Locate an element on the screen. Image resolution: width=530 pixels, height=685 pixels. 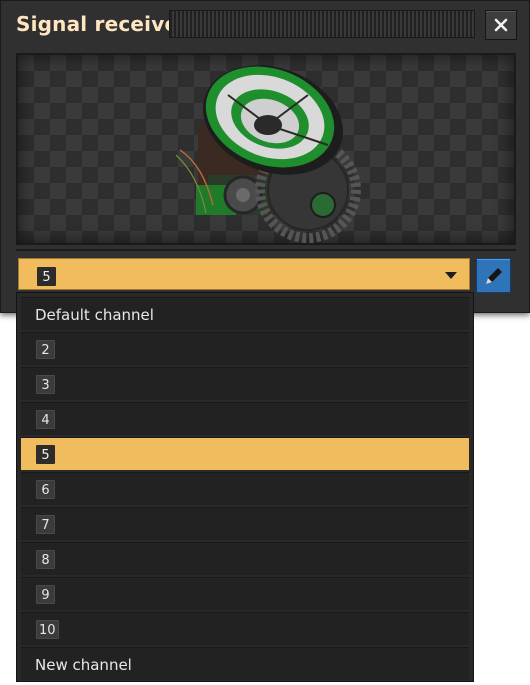
selected-channel: 5 is located at coordinates (46, 276).